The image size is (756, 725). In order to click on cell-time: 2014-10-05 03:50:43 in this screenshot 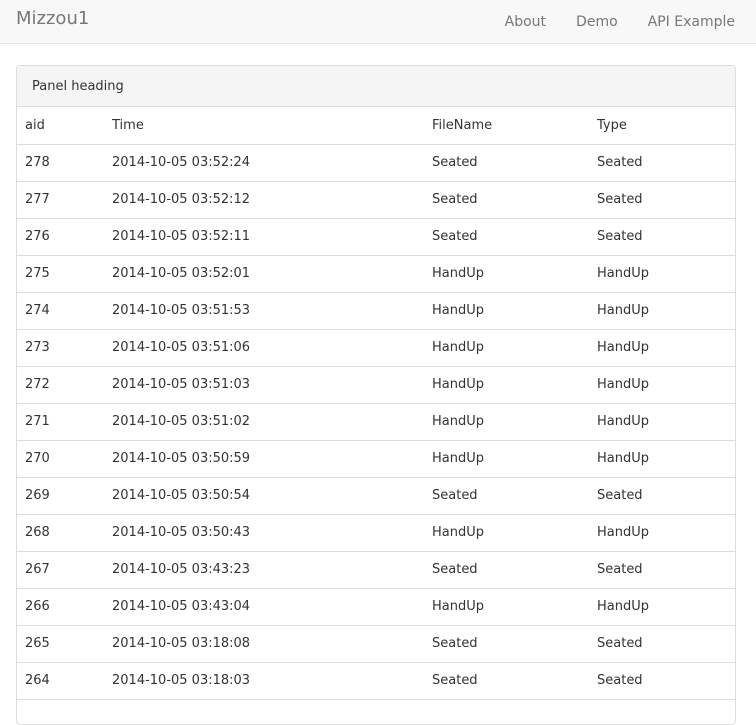, I will do `click(264, 533)`.